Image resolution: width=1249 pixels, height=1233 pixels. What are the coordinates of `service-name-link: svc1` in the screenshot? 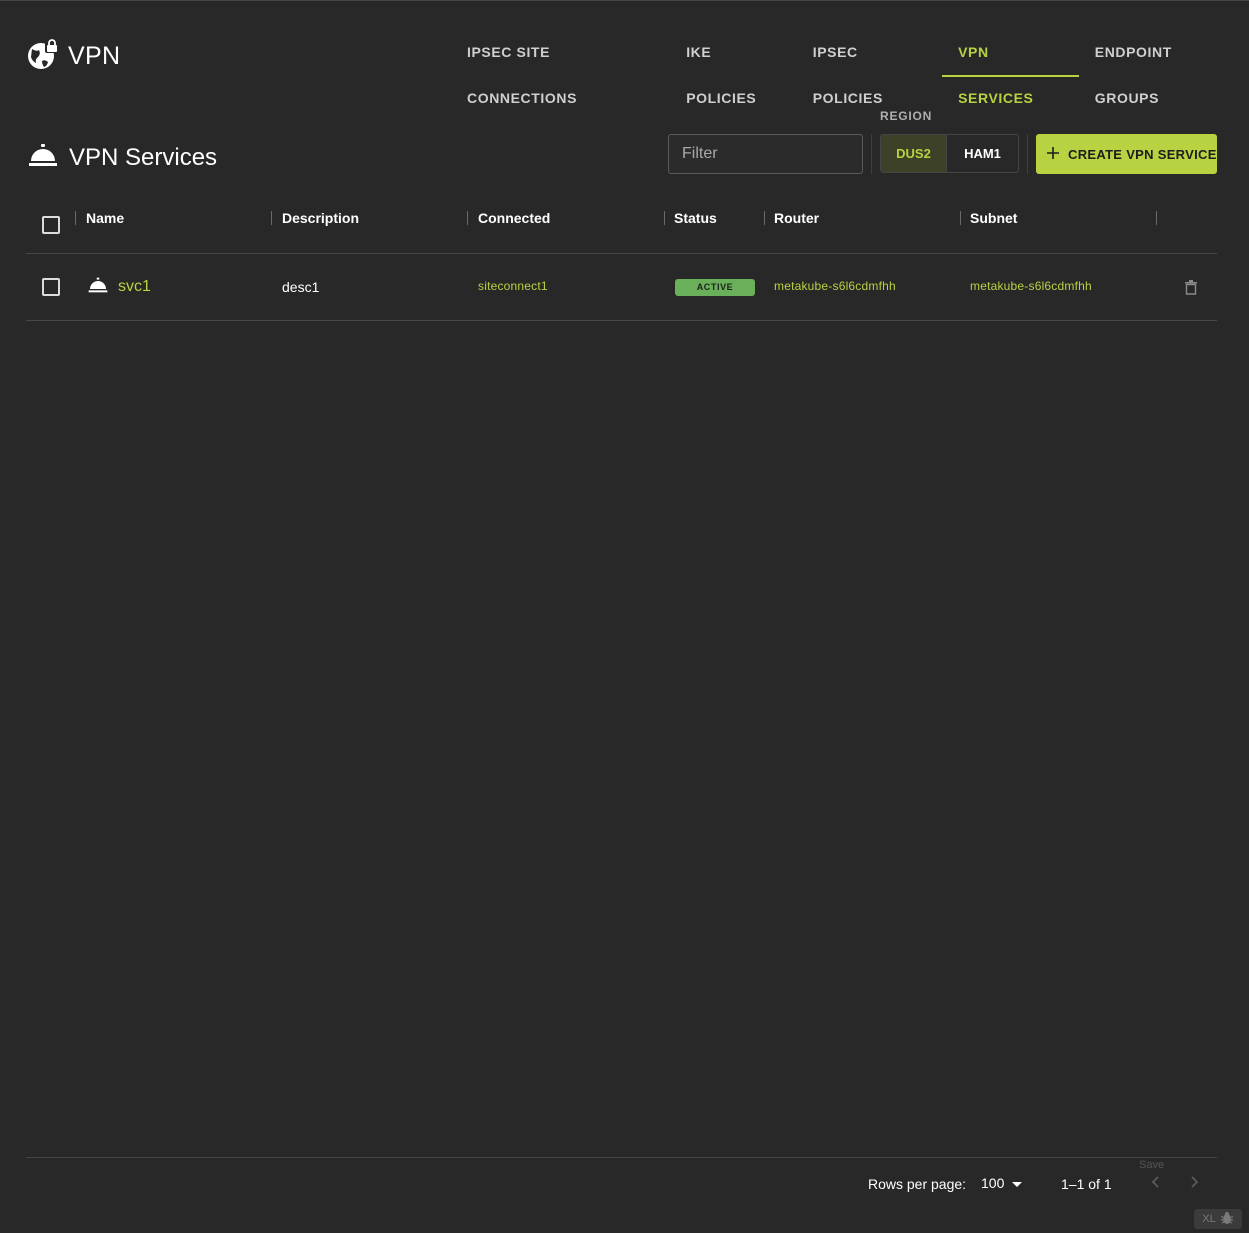 It's located at (134, 287).